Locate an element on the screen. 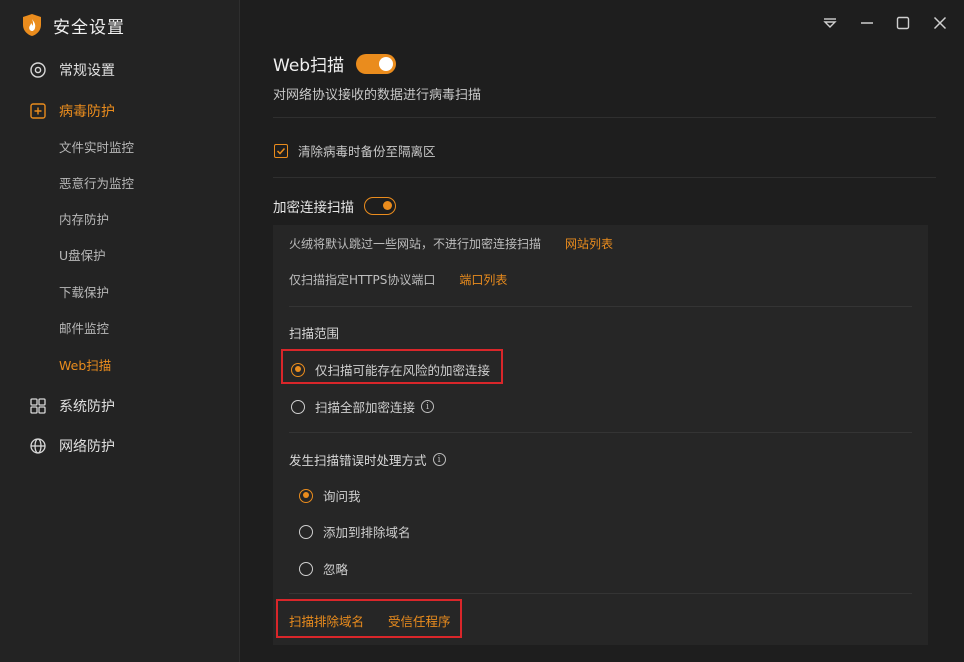  backup-option: 清除病毒时备份至隔离区 is located at coordinates (355, 150).